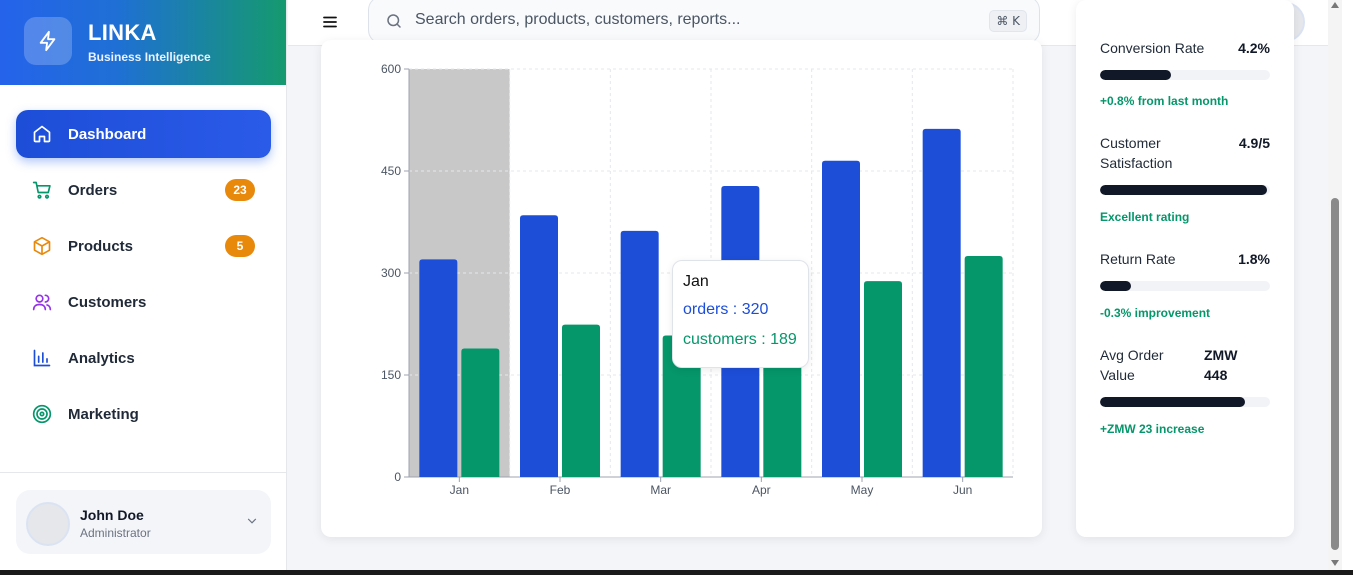 Image resolution: width=1353 pixels, height=575 pixels. Describe the element at coordinates (143, 472) in the screenshot. I see `sidebar-divider` at that location.